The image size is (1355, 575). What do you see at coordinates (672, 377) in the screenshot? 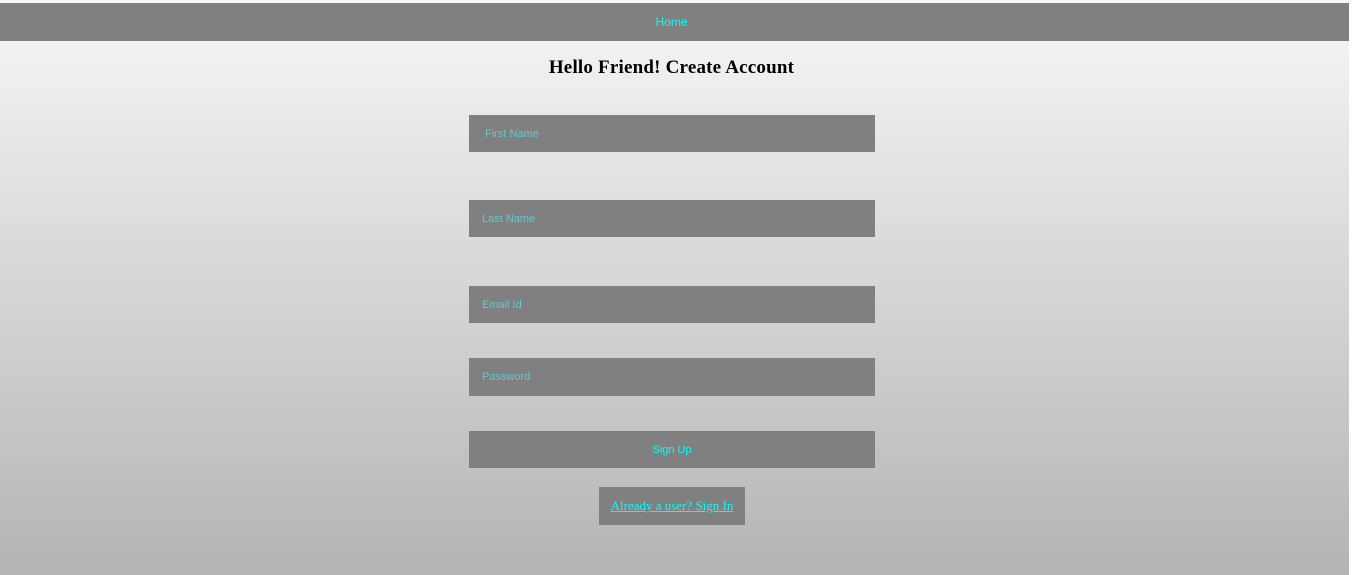
I see `password-input: Password` at bounding box center [672, 377].